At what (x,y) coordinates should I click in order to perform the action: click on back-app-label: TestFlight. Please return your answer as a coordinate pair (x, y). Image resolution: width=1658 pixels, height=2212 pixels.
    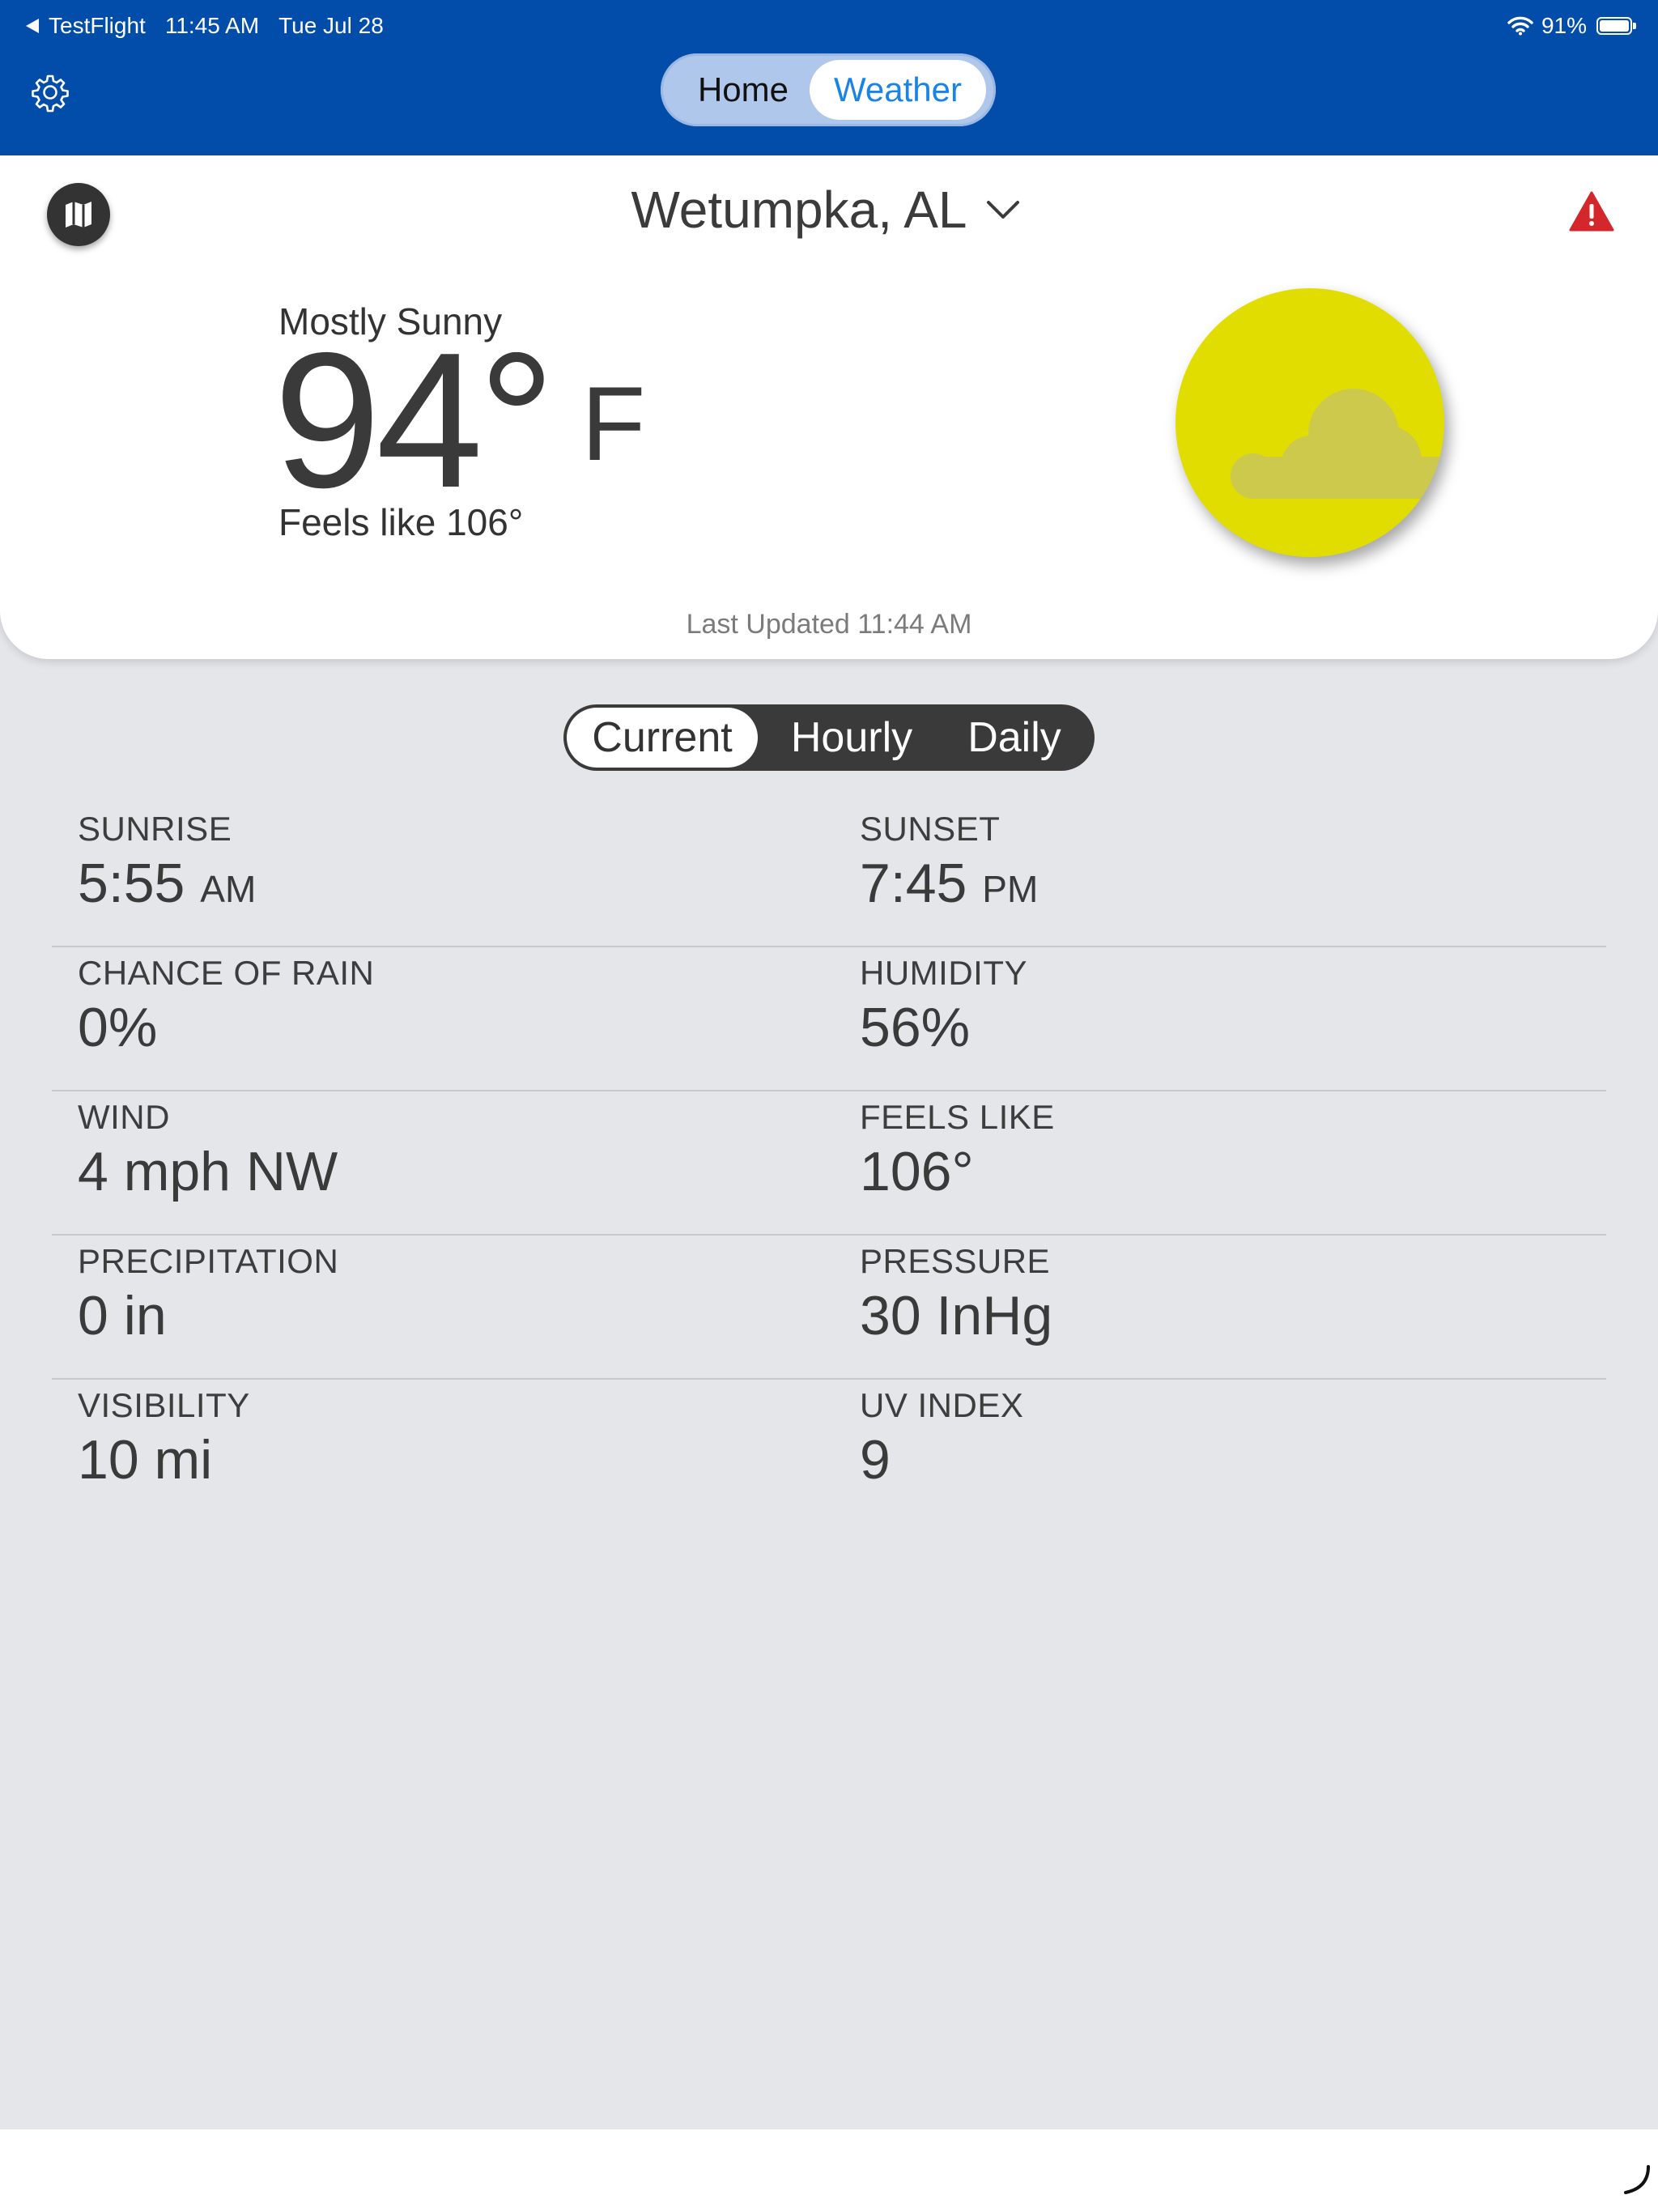
    Looking at the image, I should click on (97, 26).